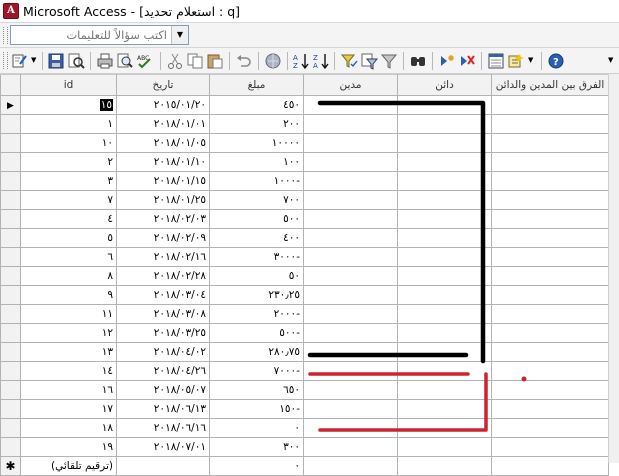 The width and height of the screenshot is (619, 476). Describe the element at coordinates (10, 105) in the screenshot. I see `record-selector: ▶` at that location.